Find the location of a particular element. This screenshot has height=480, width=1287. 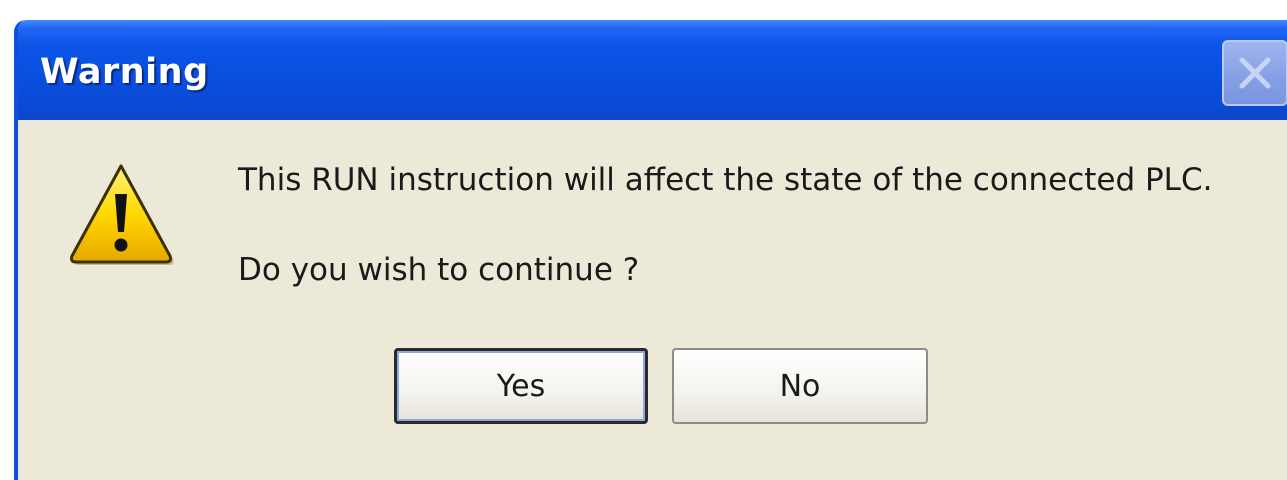

yes-button: Yes is located at coordinates (521, 386).